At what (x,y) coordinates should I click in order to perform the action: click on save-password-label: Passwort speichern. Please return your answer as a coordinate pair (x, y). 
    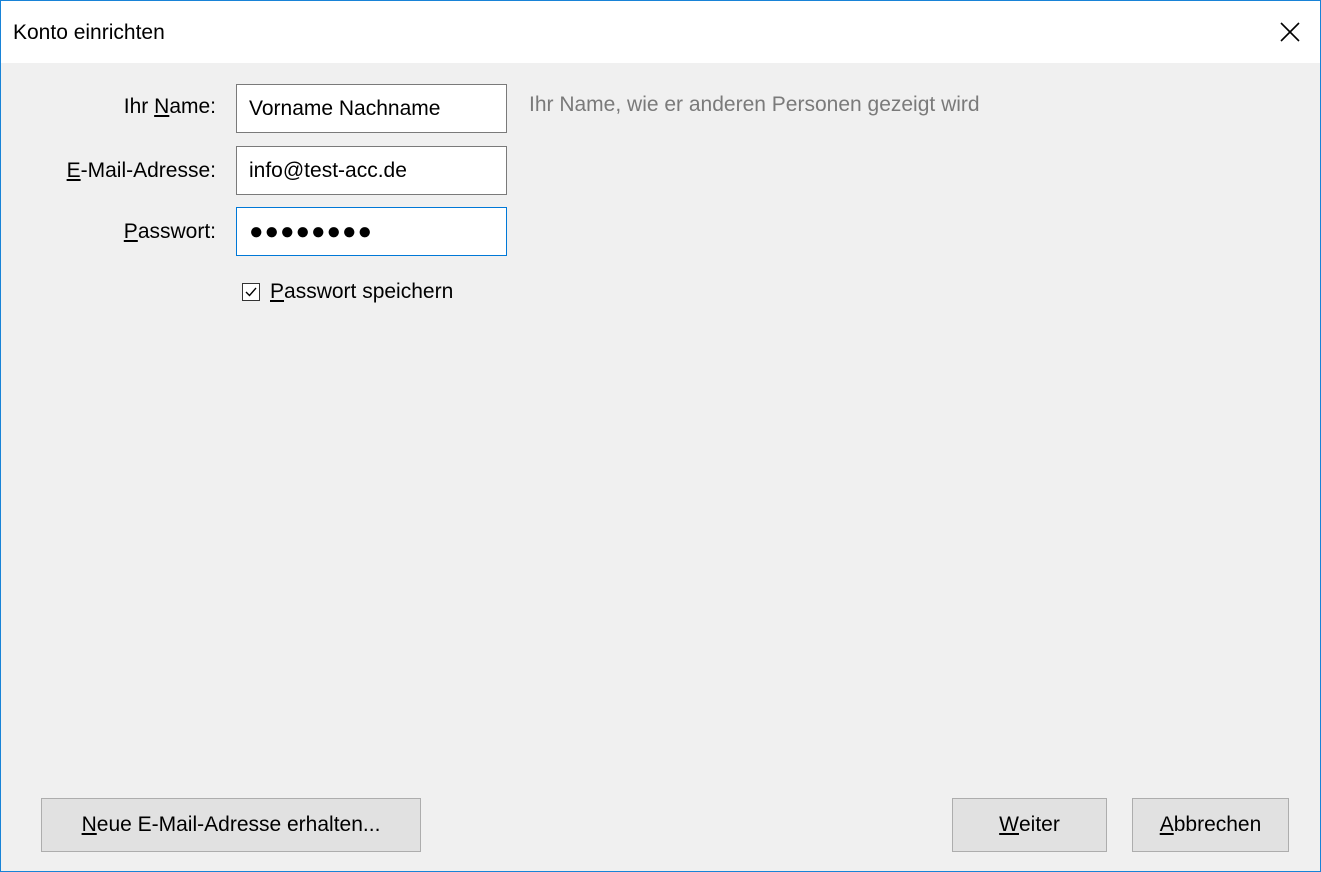
    Looking at the image, I should click on (361, 292).